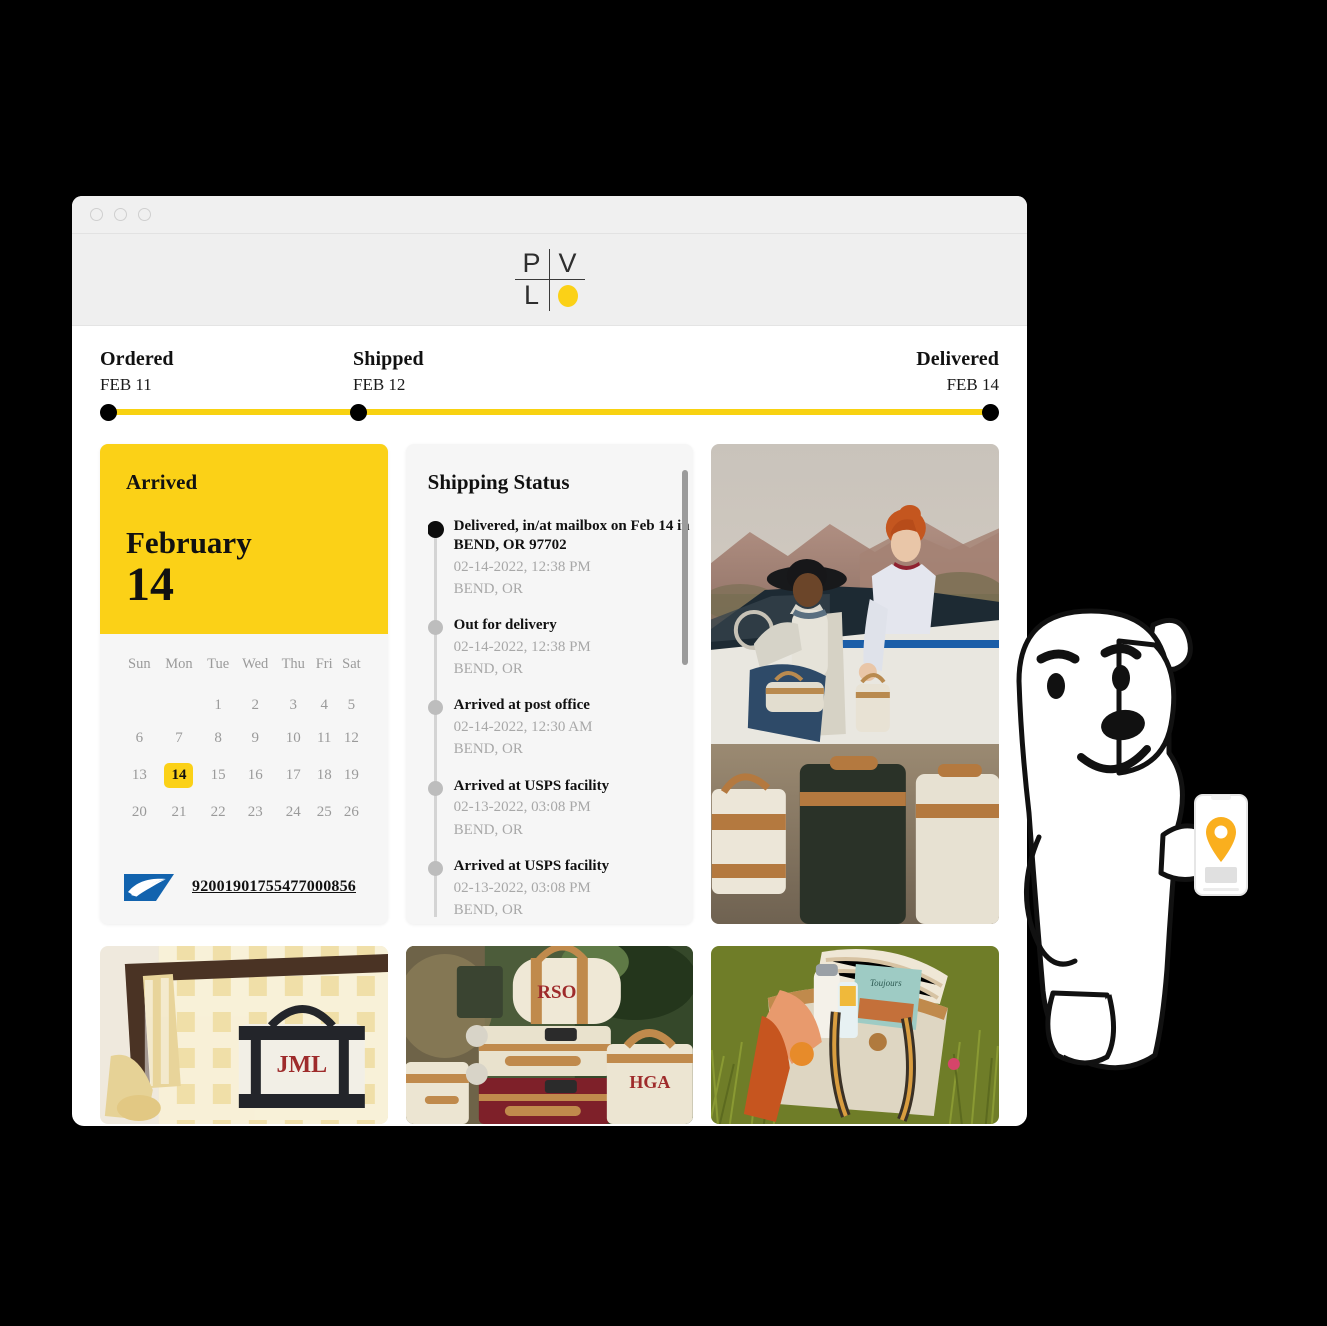 Image resolution: width=1327 pixels, height=1326 pixels. I want to click on calendar-day-cell: 22, so click(218, 812).